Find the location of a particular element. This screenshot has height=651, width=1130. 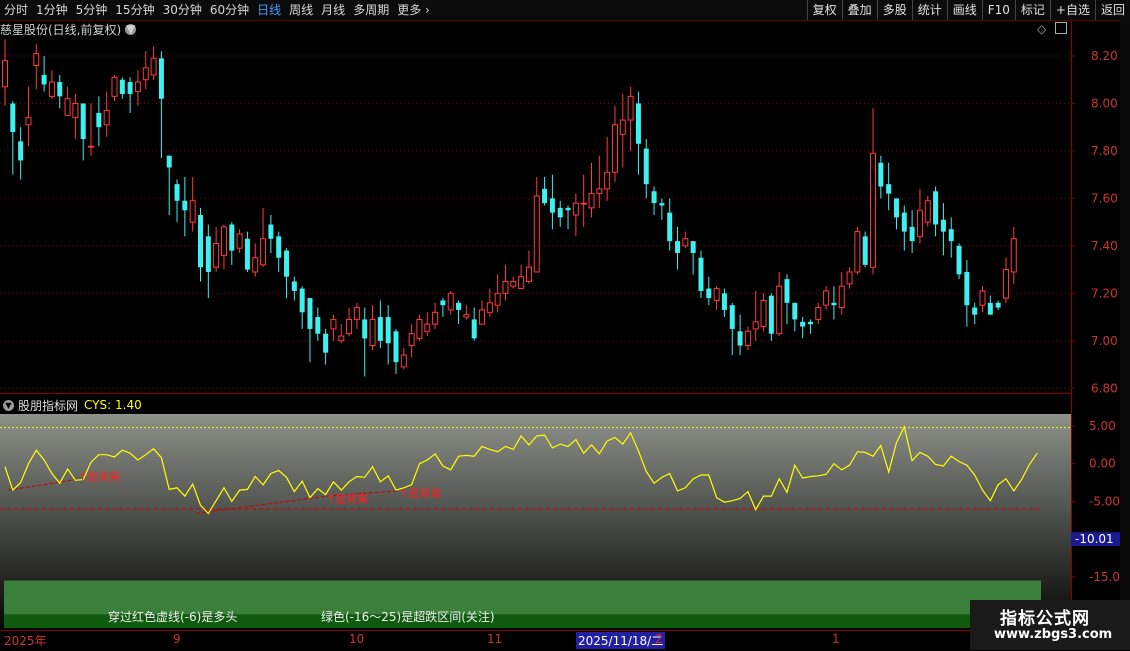

tab-timeframe: 日线 is located at coordinates (269, 10).